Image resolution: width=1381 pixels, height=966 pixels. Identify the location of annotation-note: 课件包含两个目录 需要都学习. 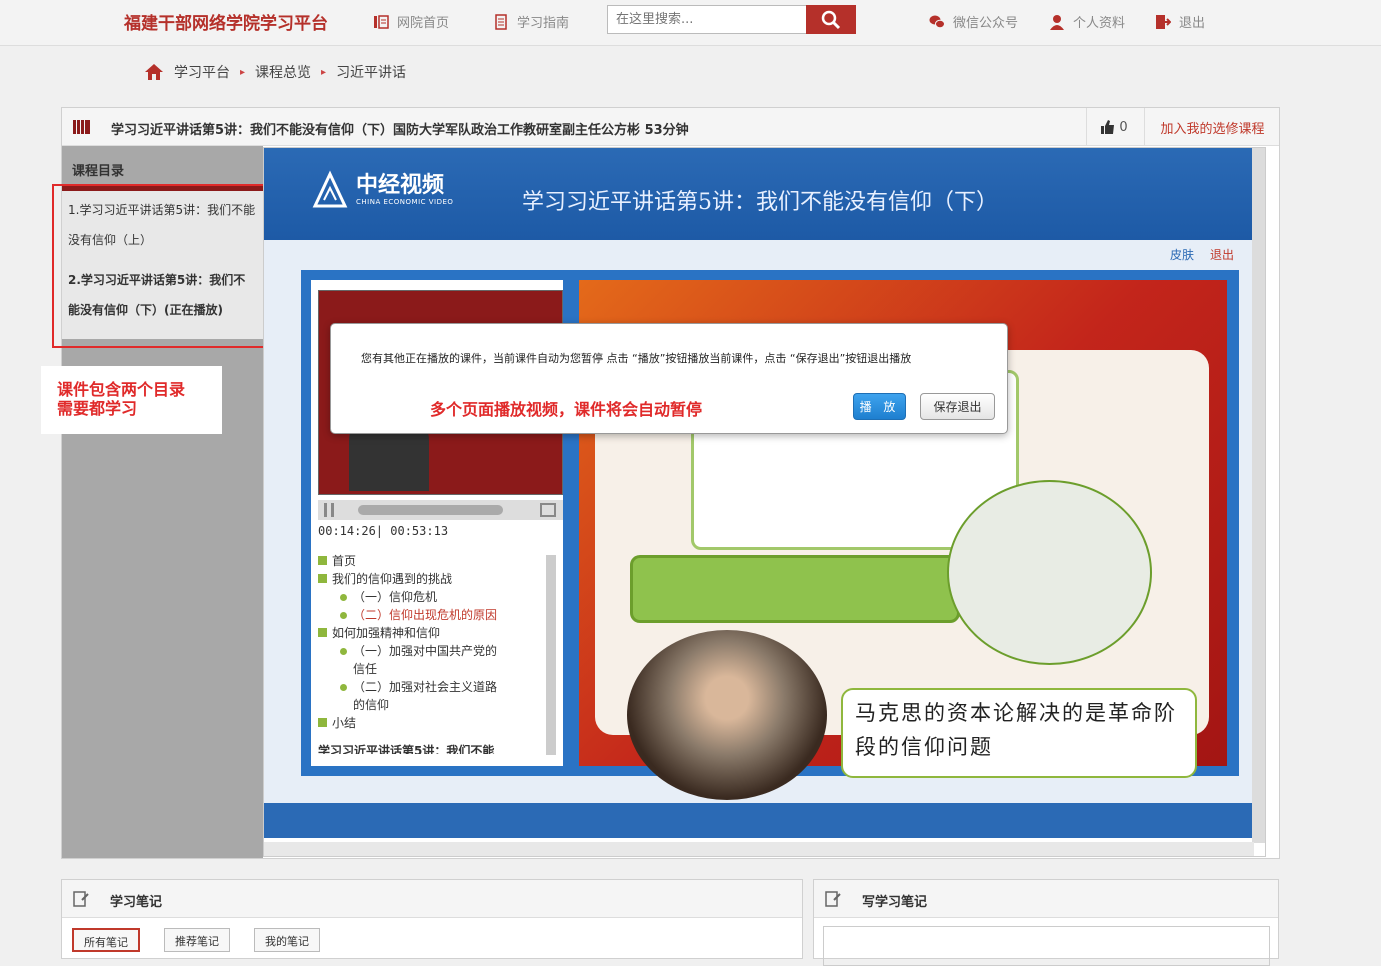
(131, 400).